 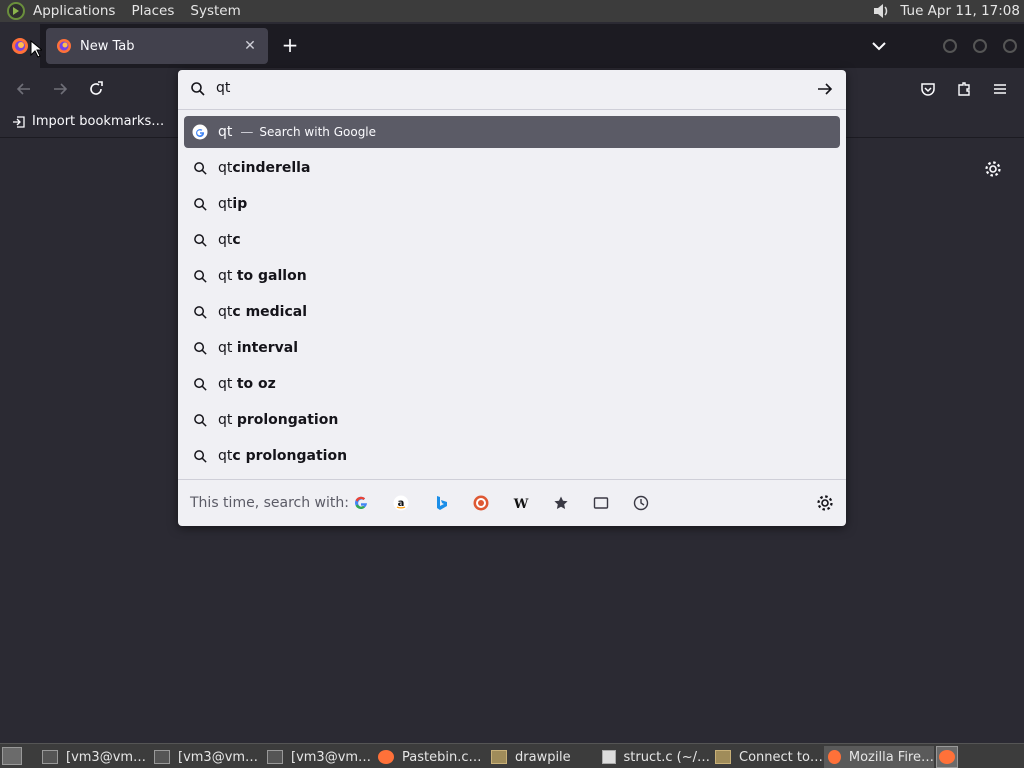 What do you see at coordinates (980, 46) in the screenshot?
I see `maximize-button` at bounding box center [980, 46].